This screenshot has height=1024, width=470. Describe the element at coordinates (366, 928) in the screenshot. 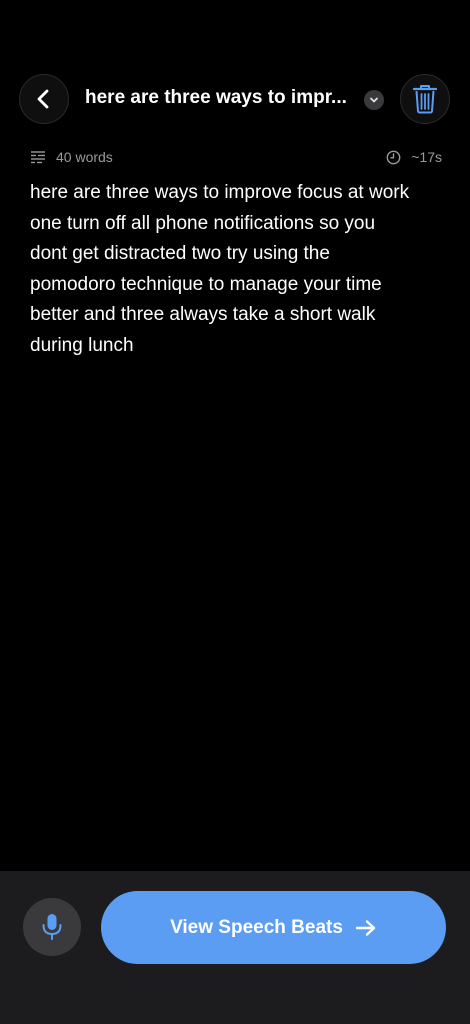

I see `arrow-right-icon` at that location.